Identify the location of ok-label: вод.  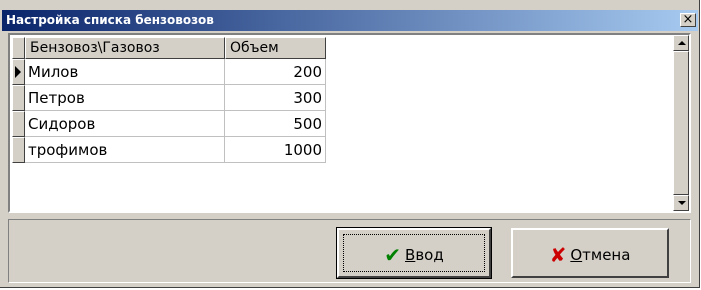
(429, 255).